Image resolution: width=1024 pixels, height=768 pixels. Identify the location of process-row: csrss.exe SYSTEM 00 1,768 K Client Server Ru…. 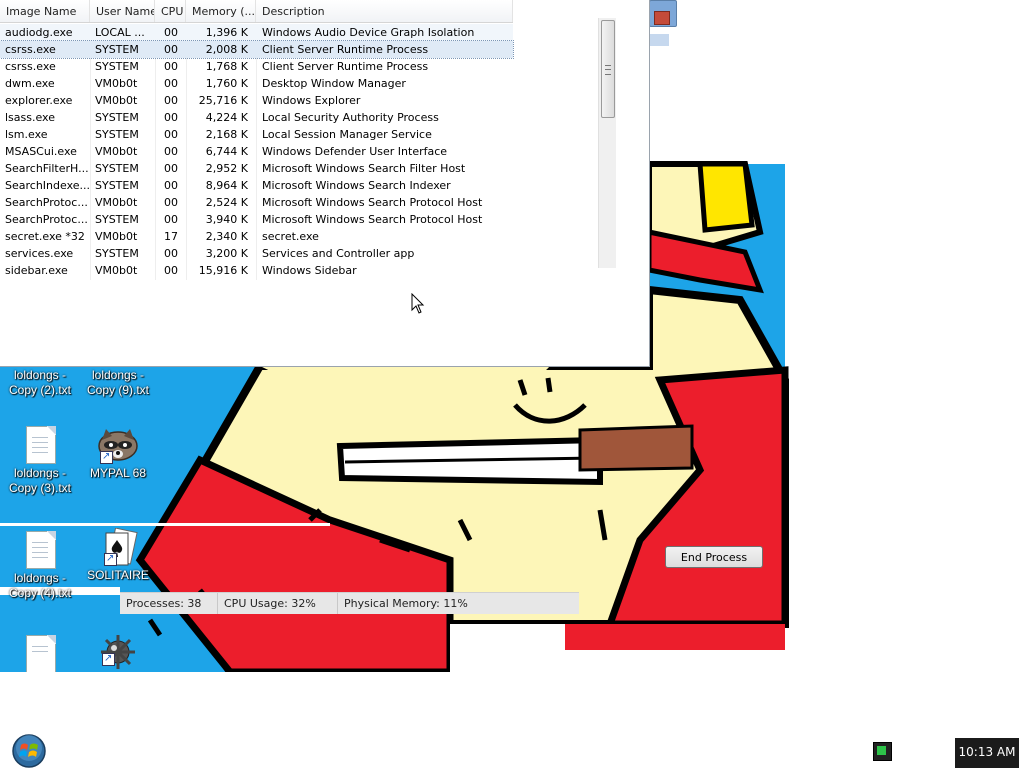
(256, 66).